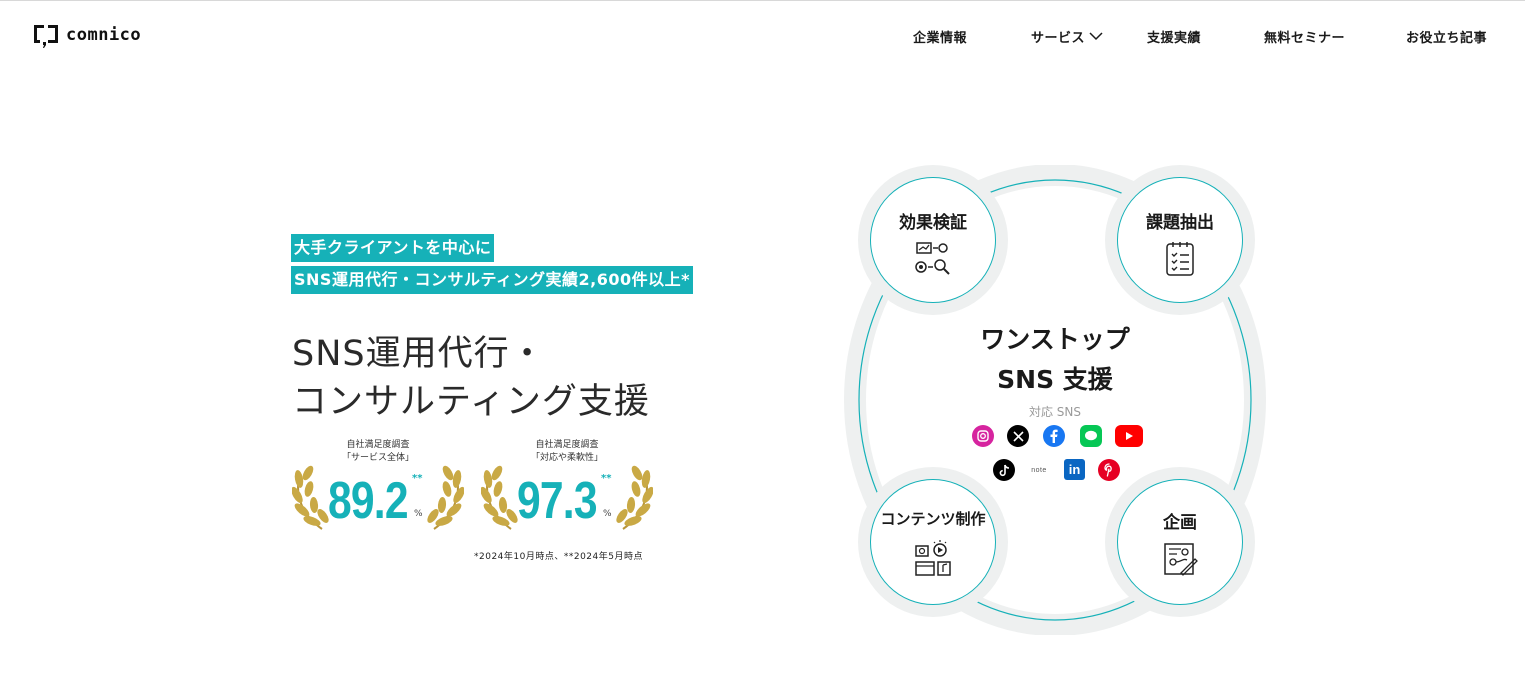 Image resolution: width=1525 pixels, height=699 pixels. What do you see at coordinates (983, 436) in the screenshot?
I see `instagram-icon` at bounding box center [983, 436].